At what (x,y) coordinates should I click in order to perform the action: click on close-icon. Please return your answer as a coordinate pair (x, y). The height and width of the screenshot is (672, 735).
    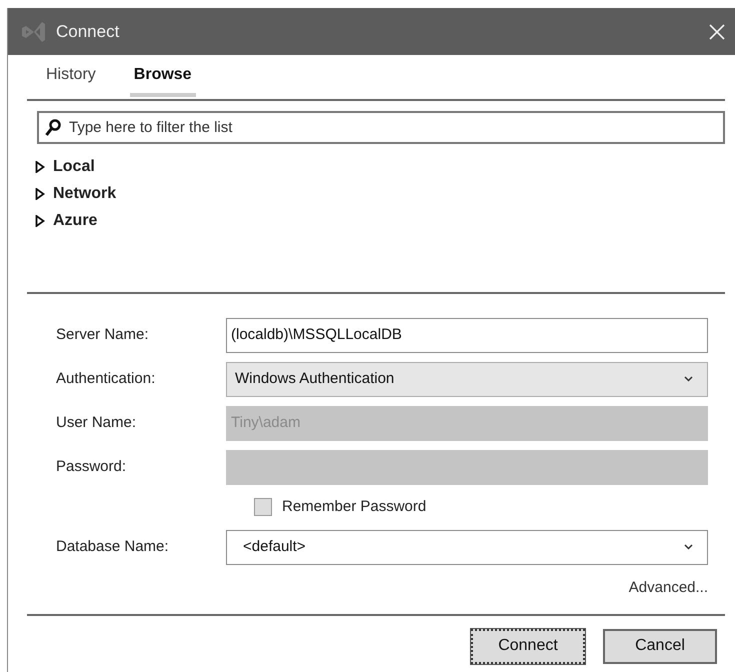
    Looking at the image, I should click on (717, 32).